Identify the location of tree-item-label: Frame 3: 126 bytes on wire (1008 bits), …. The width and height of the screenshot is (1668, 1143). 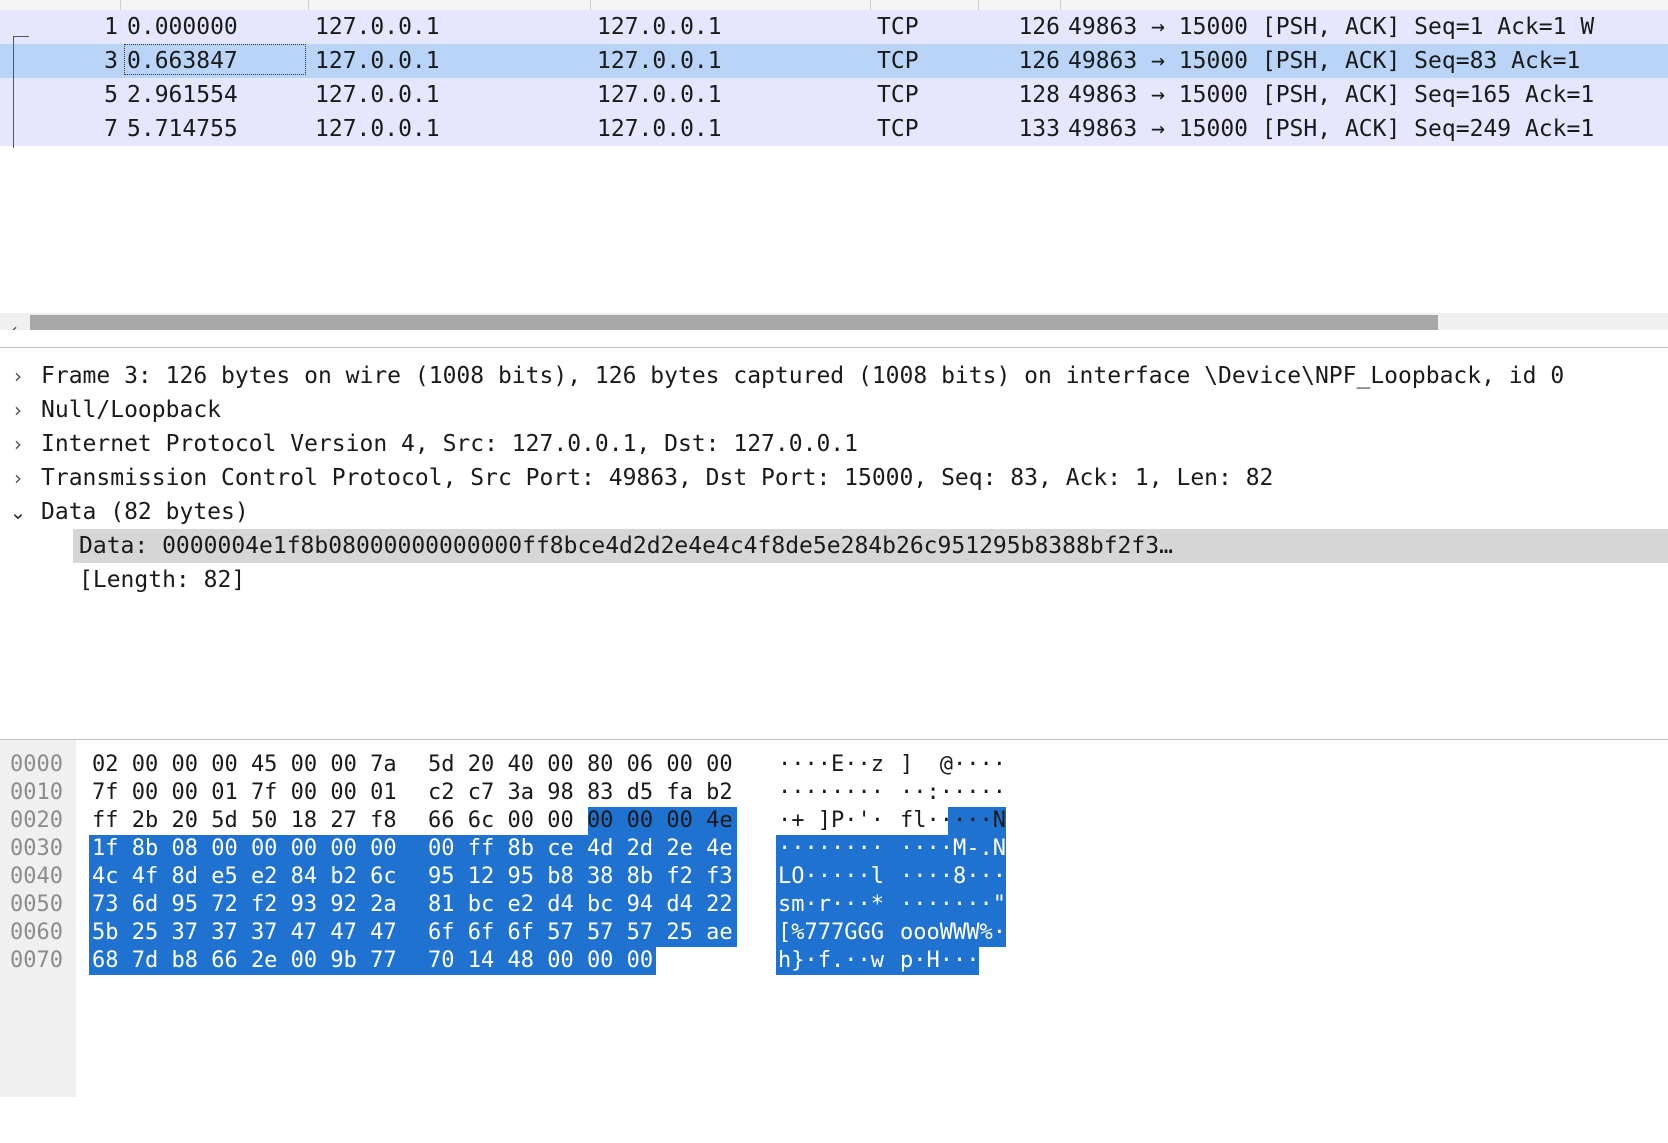
(803, 376).